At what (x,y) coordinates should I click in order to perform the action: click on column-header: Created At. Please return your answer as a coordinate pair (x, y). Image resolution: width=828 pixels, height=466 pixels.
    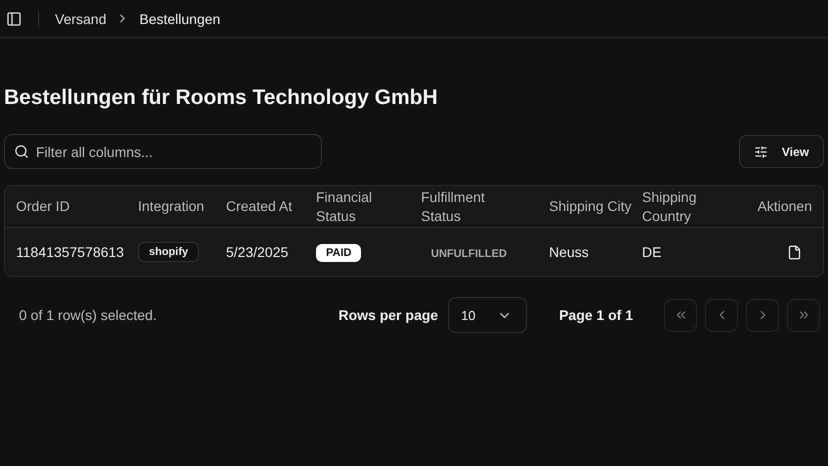
    Looking at the image, I should click on (260, 206).